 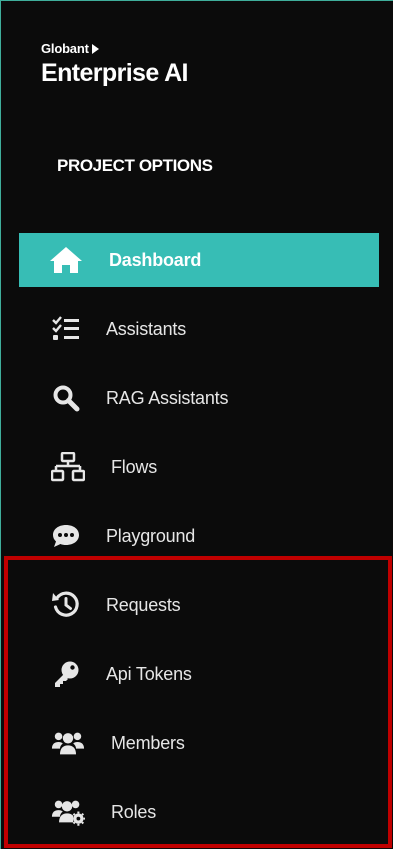 What do you see at coordinates (199, 674) in the screenshot?
I see `sidebar-item-api-tokens: Api Tokens` at bounding box center [199, 674].